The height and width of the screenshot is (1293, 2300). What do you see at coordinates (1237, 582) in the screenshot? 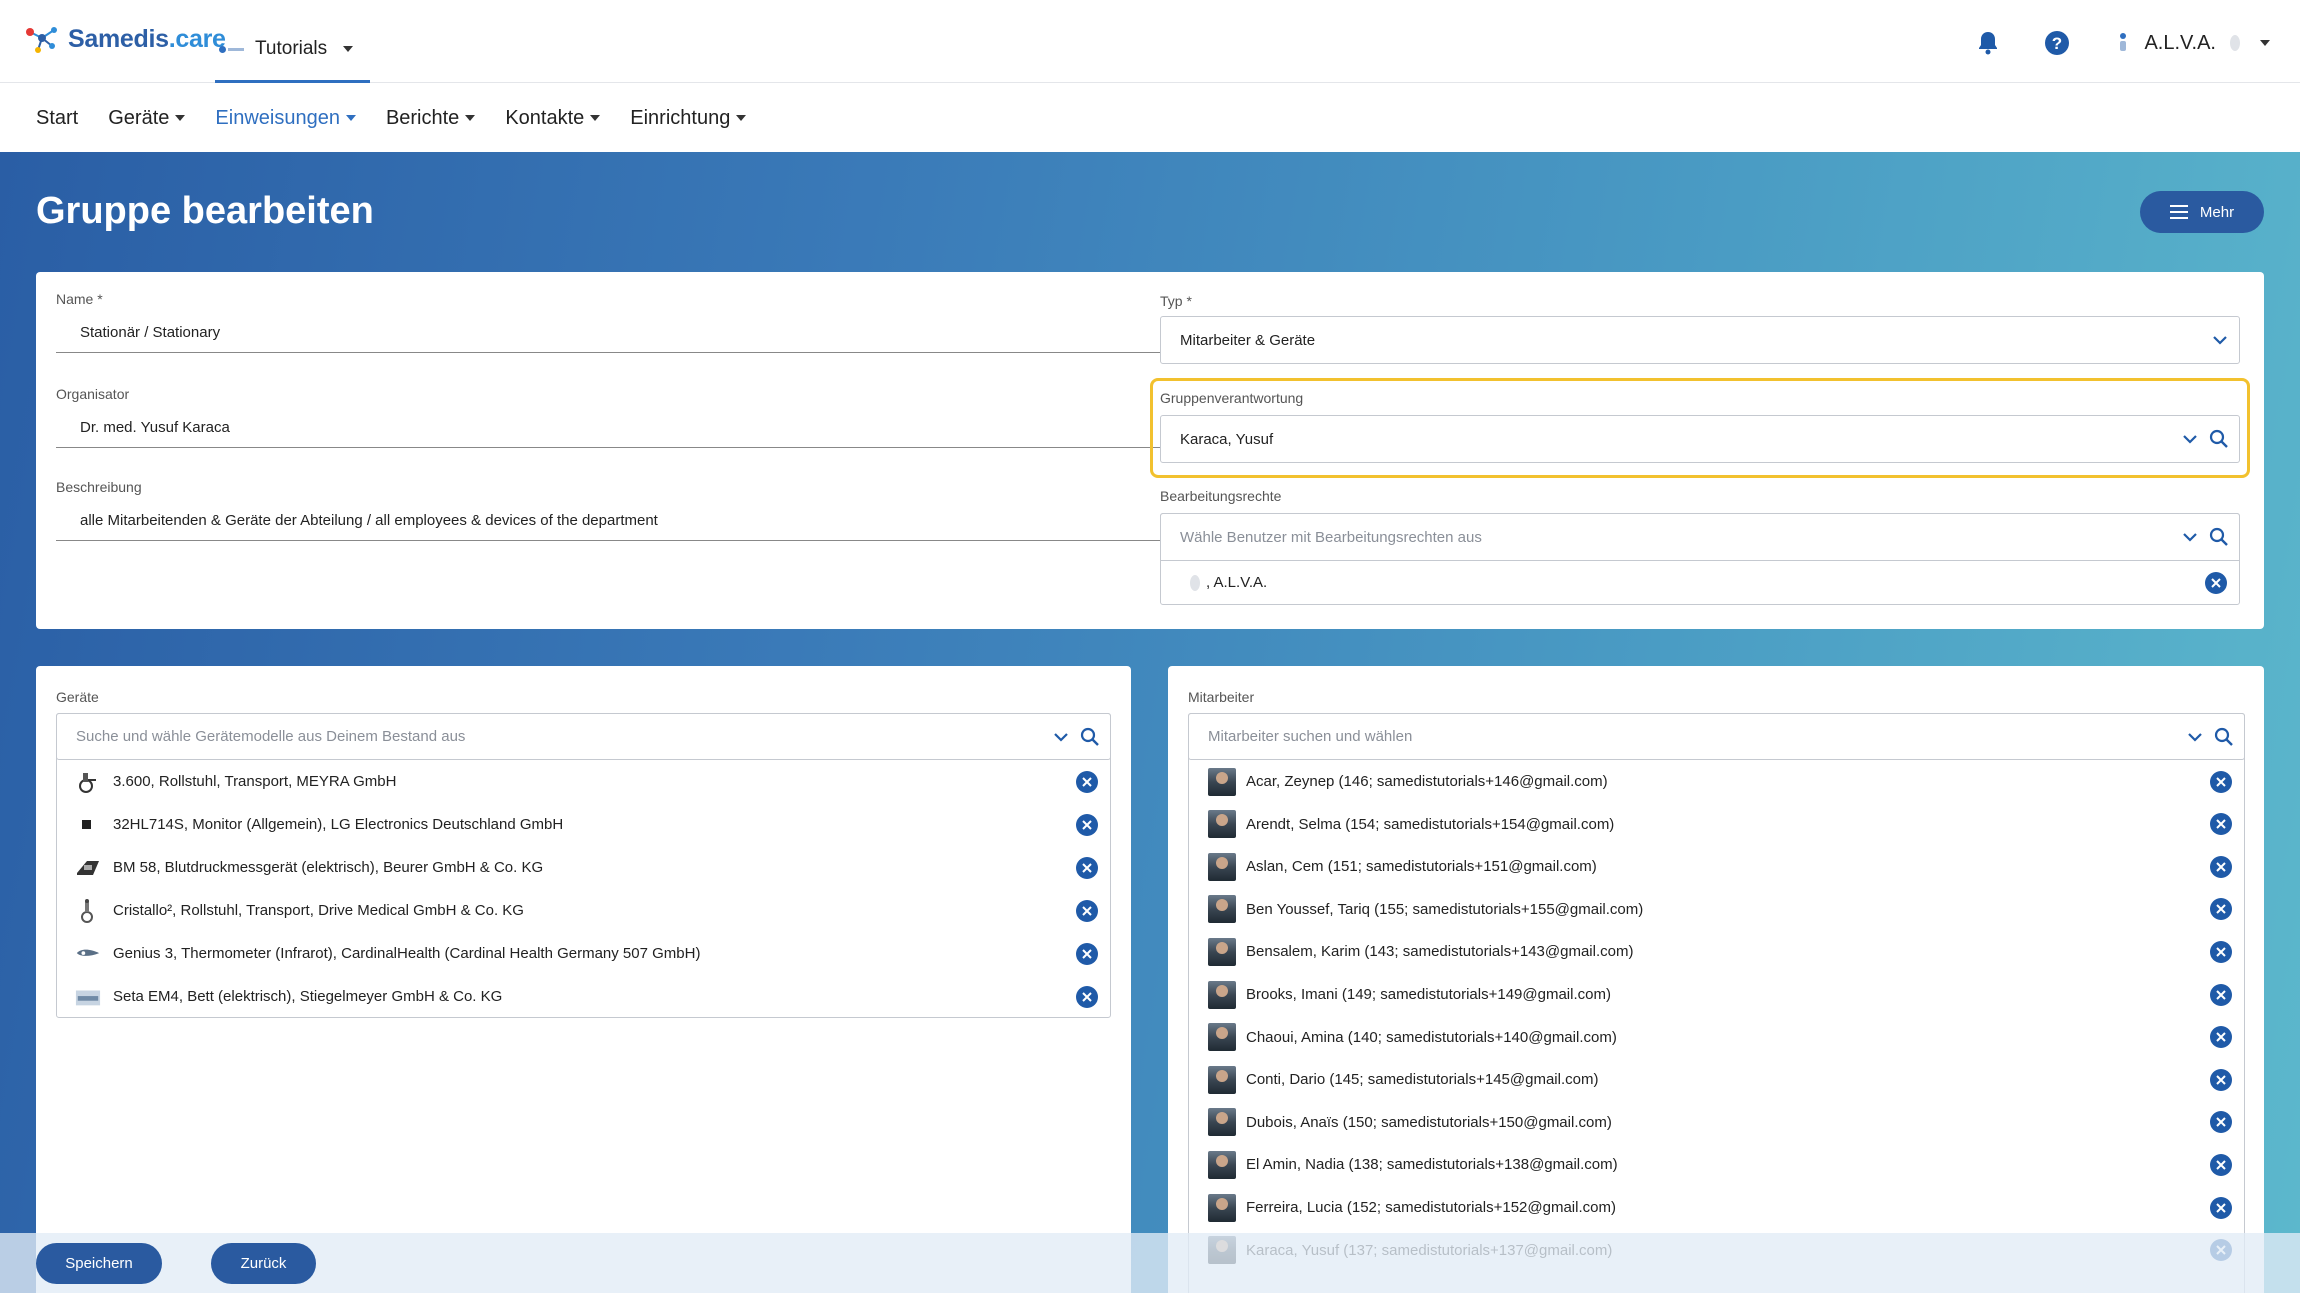
I see `rights-selected-label: , A.L.V.A.` at bounding box center [1237, 582].